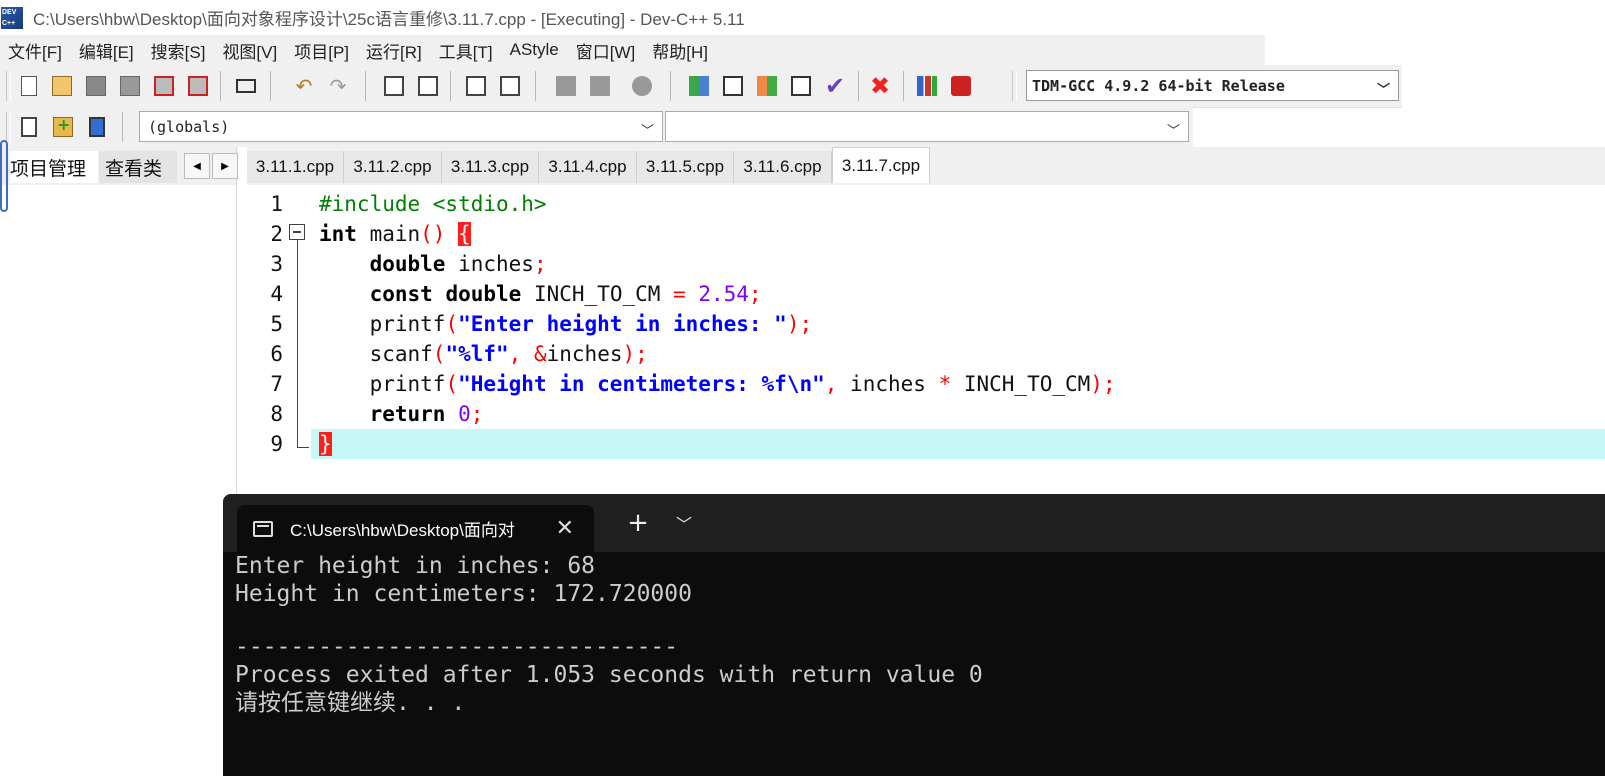 This screenshot has height=776, width=1605. What do you see at coordinates (642, 86) in the screenshot?
I see `comment-button` at bounding box center [642, 86].